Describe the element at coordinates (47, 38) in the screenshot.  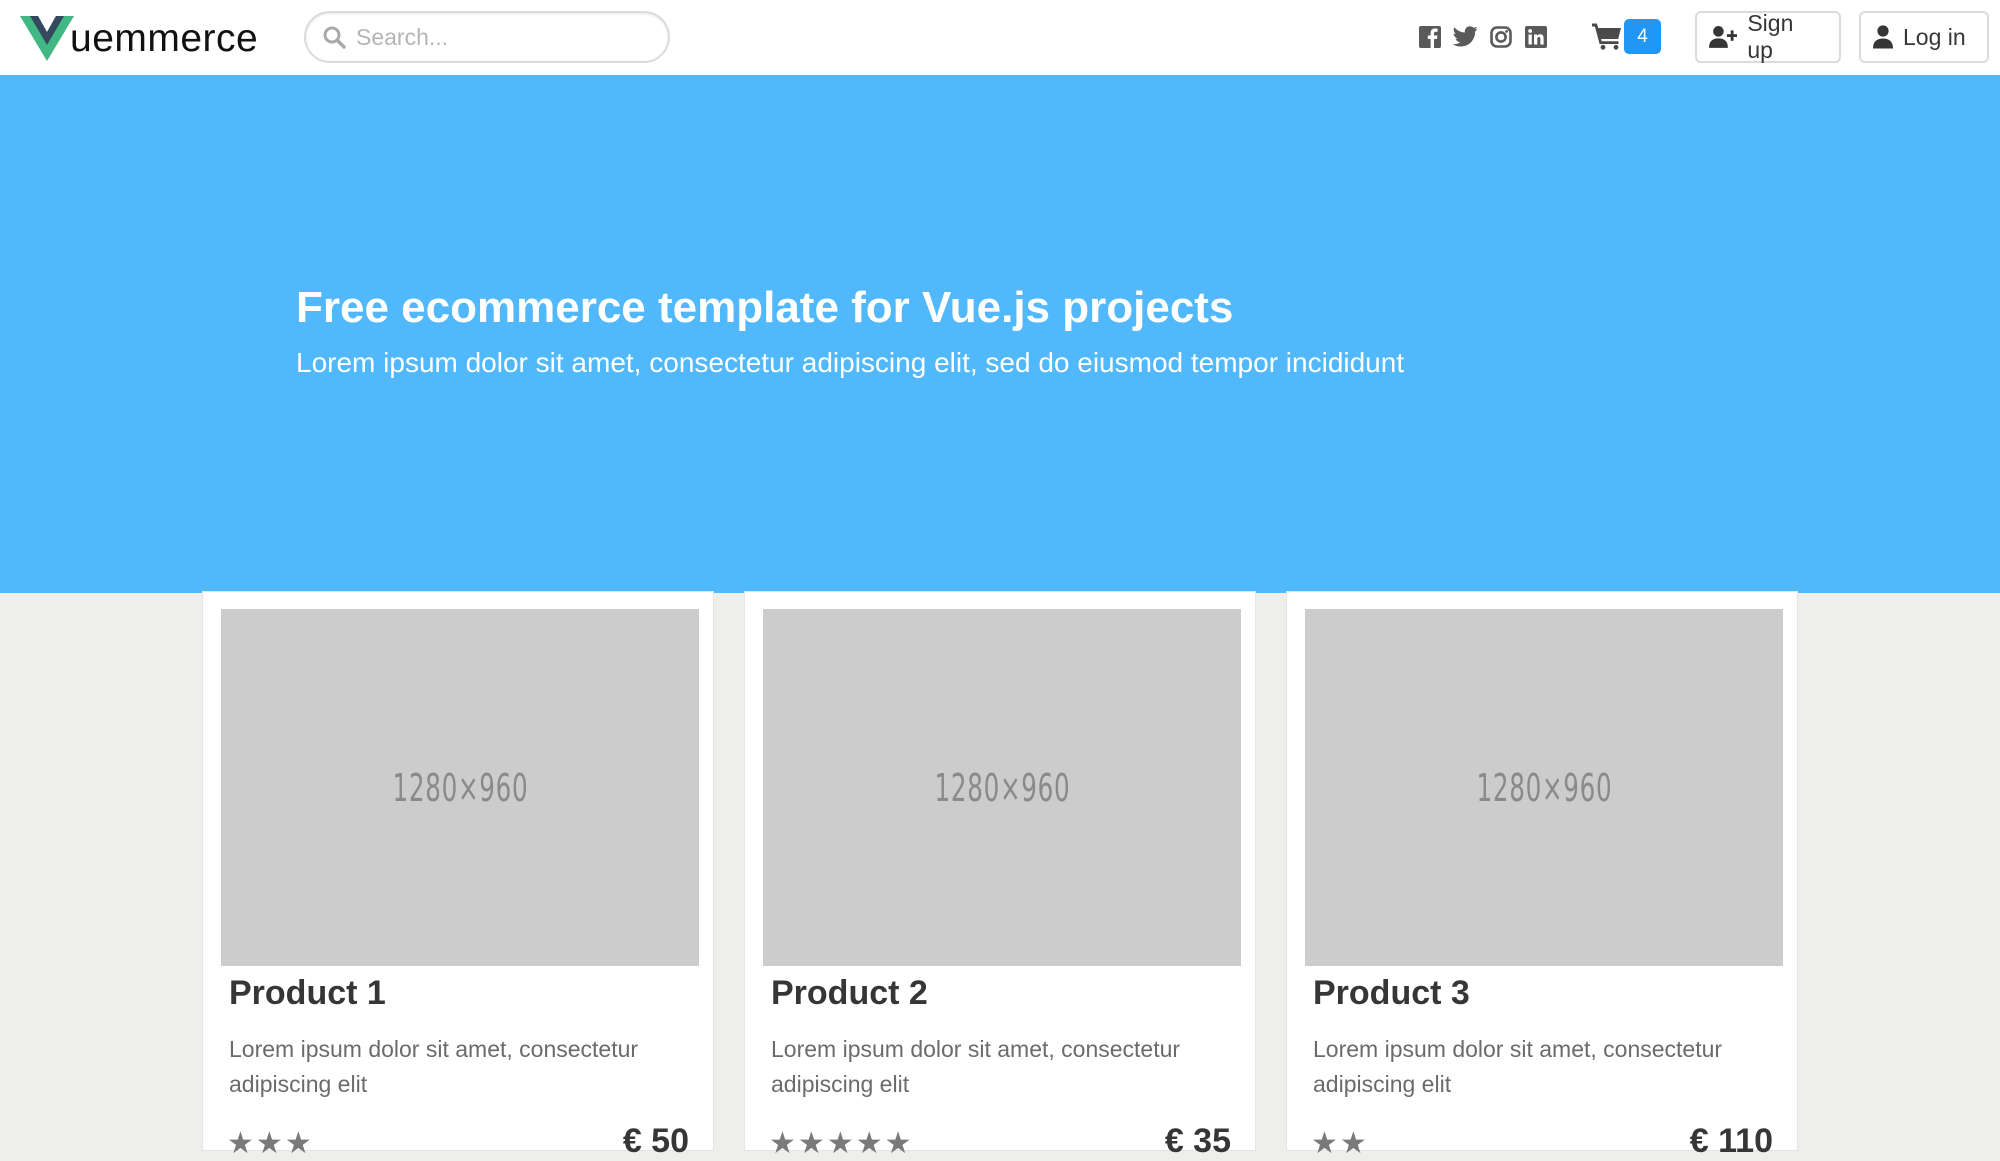
I see `vue-logo-icon` at that location.